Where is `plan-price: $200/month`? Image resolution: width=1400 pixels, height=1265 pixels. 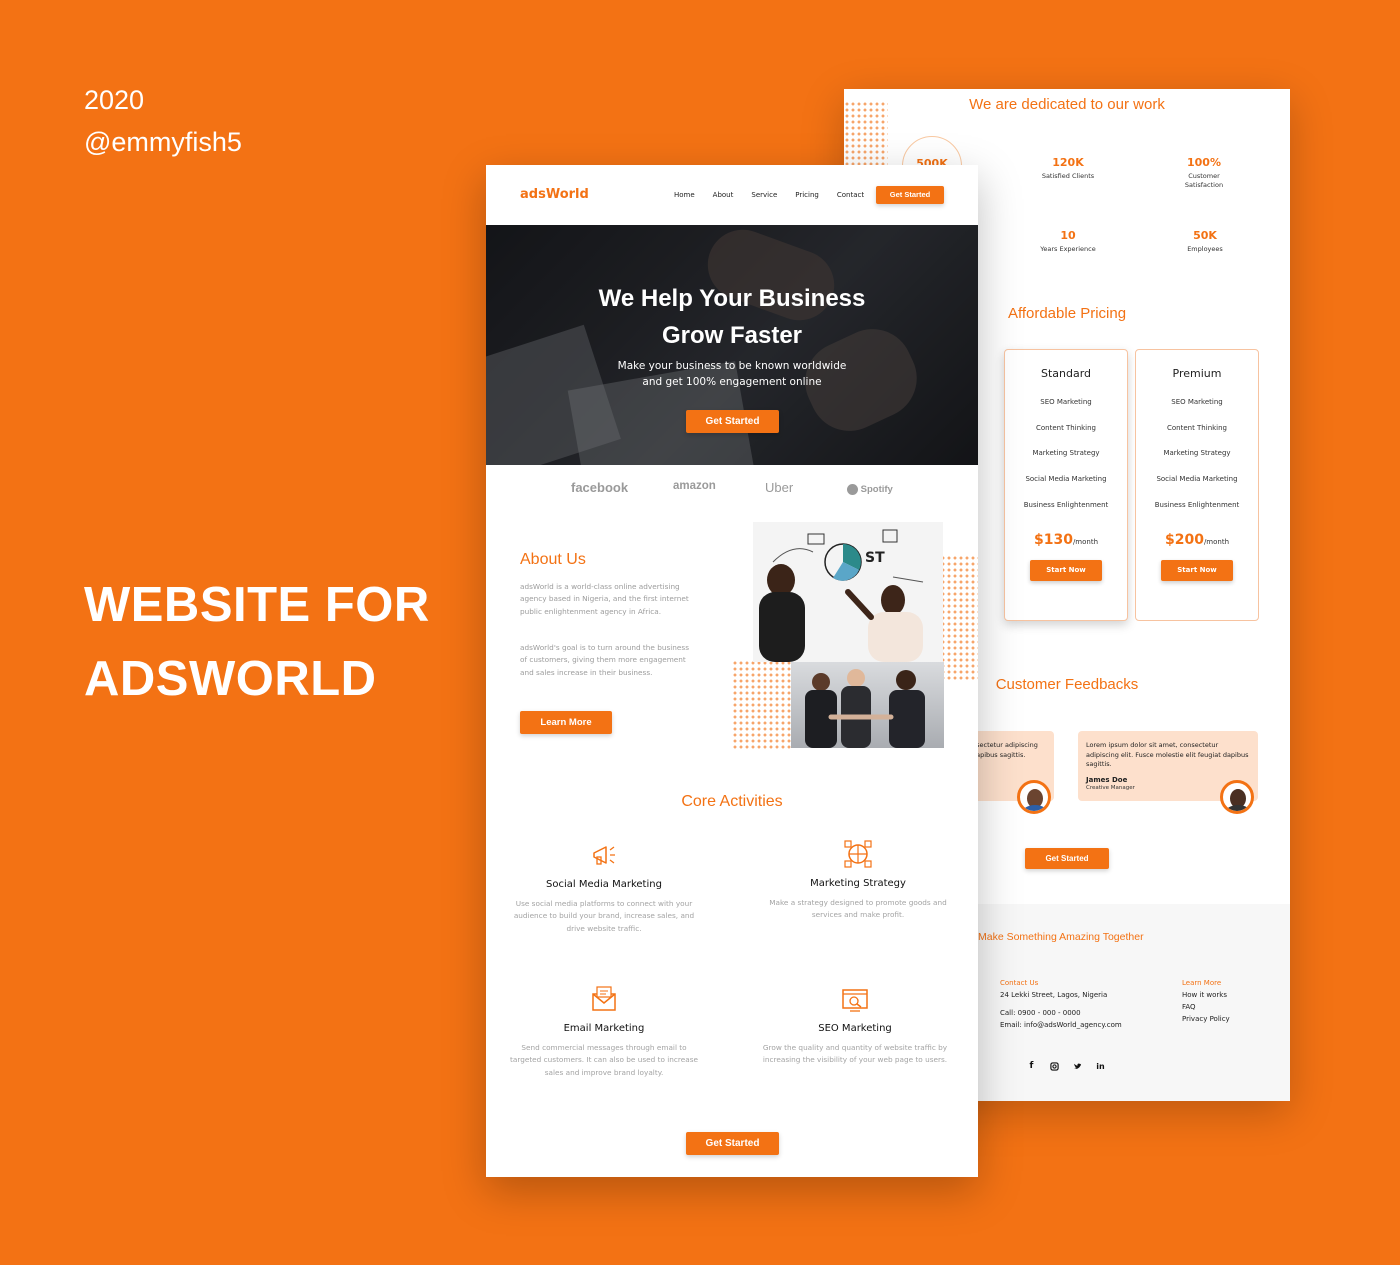
plan-price: $200/month is located at coordinates (1197, 540).